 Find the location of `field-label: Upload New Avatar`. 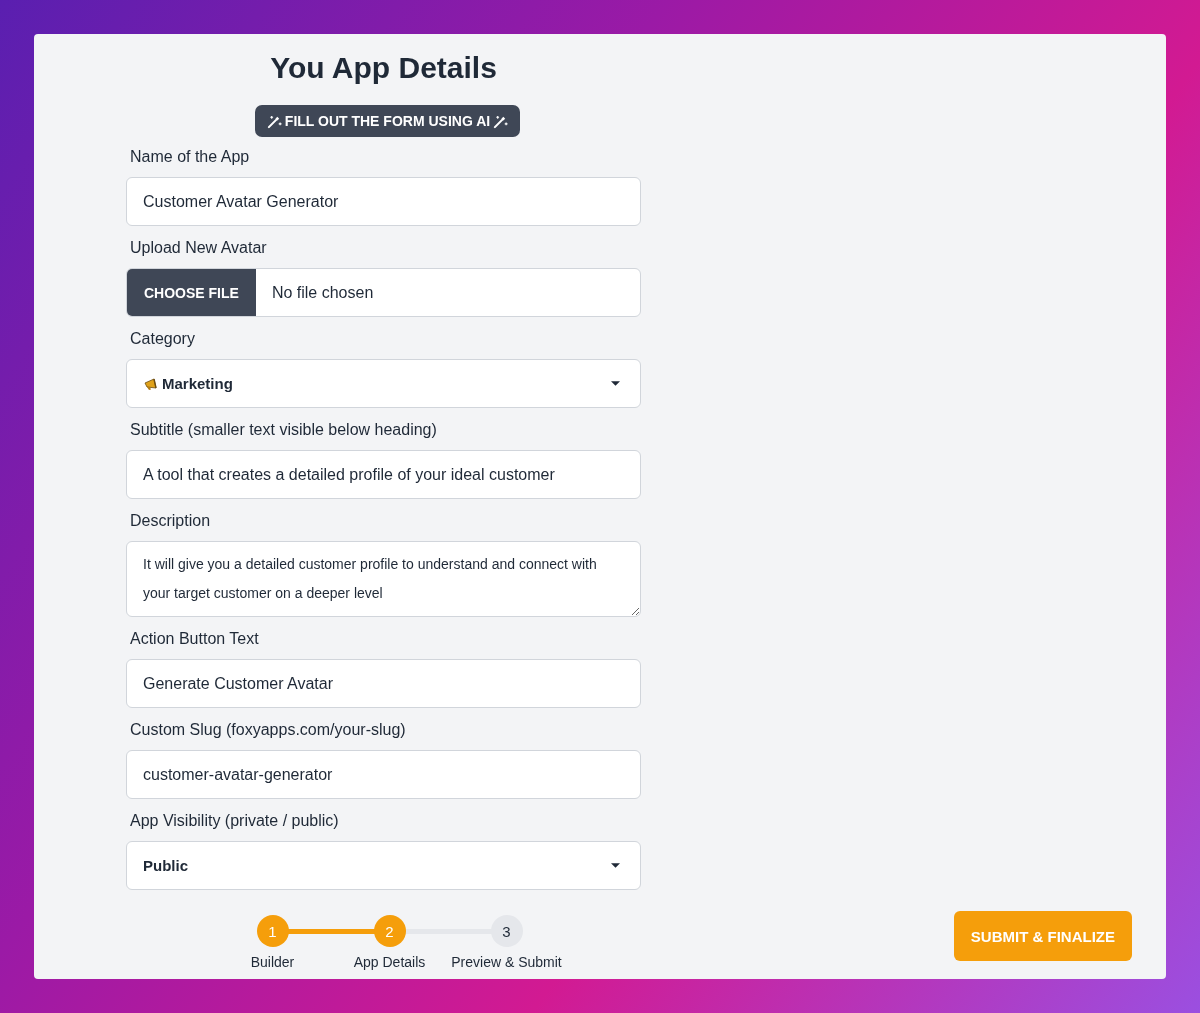

field-label: Upload New Avatar is located at coordinates (198, 248).